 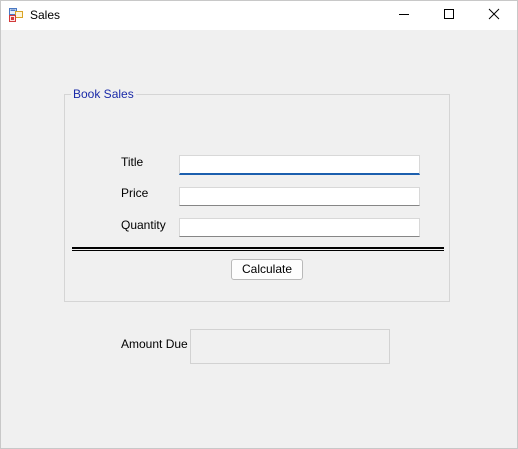 I want to click on groupbox-title: Book Sales, so click(x=103, y=94).